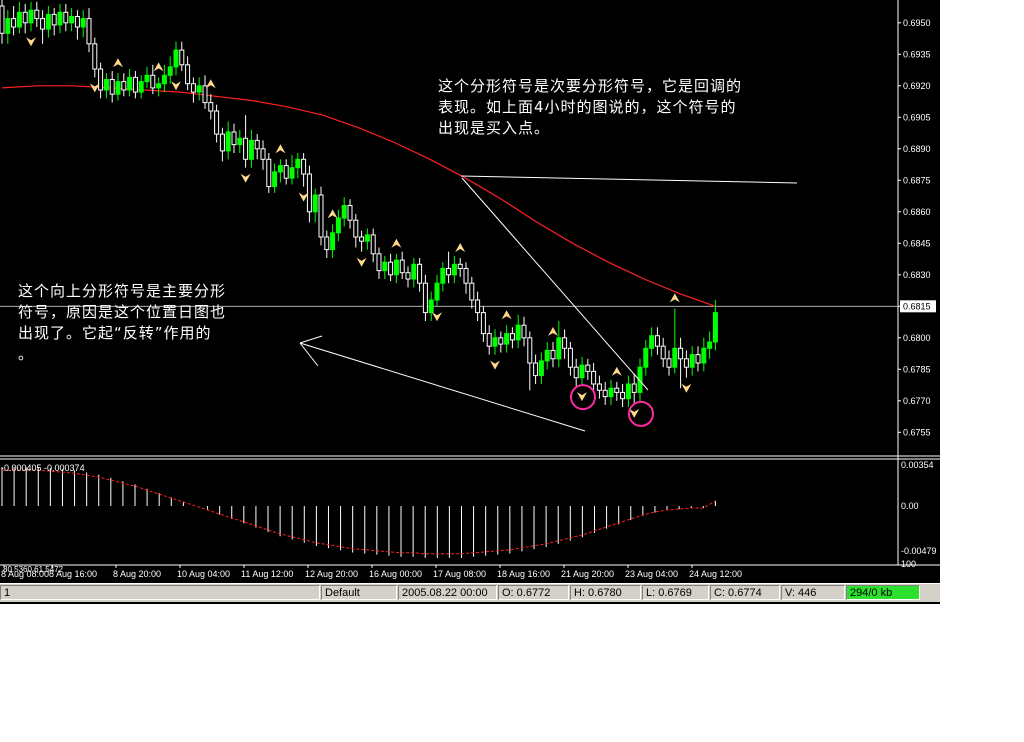 The image size is (1024, 742). What do you see at coordinates (587, 574) in the screenshot?
I see `time-tick-label: 21 Aug 20:00` at bounding box center [587, 574].